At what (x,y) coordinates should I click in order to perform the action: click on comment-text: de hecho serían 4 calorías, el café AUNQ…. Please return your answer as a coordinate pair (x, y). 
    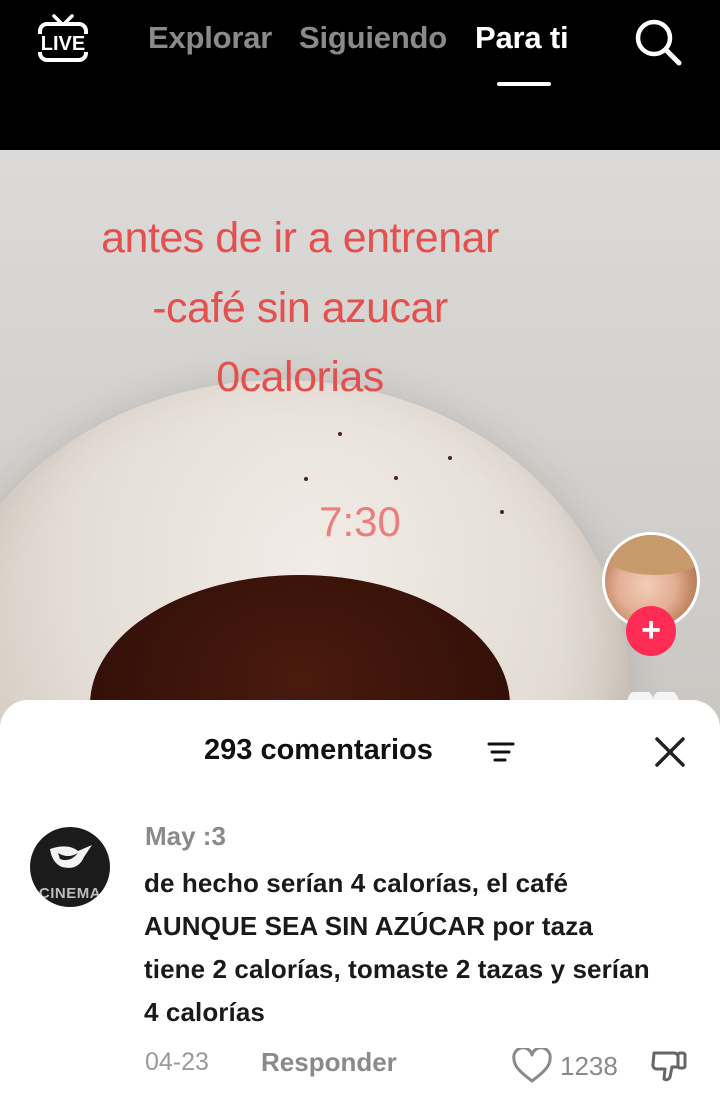
    Looking at the image, I should click on (397, 947).